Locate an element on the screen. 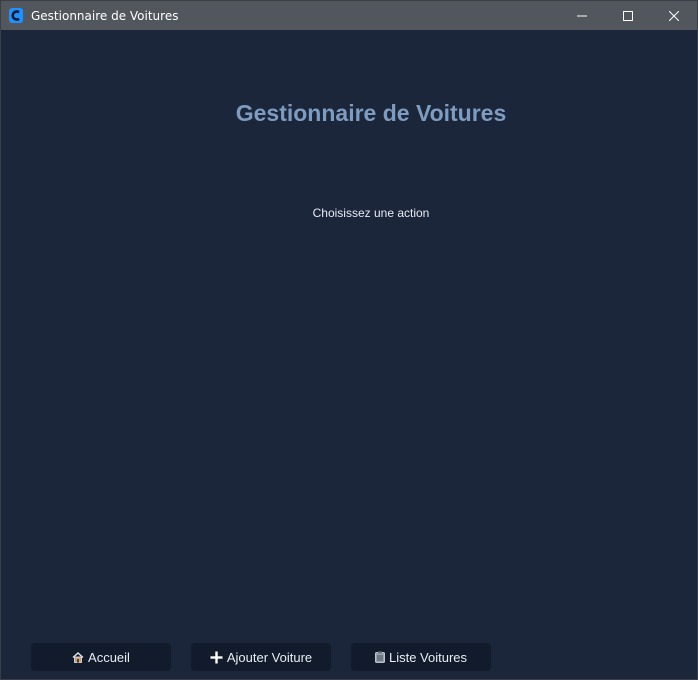 This screenshot has height=680, width=698. home-button-label: Accueil is located at coordinates (109, 657).